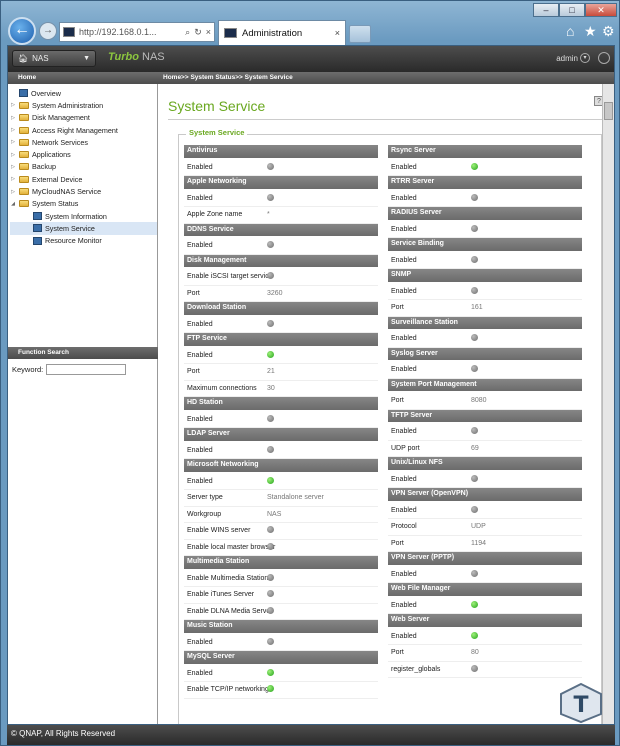  What do you see at coordinates (68, 105) in the screenshot?
I see `sidebar-item-label: System Administration` at bounding box center [68, 105].